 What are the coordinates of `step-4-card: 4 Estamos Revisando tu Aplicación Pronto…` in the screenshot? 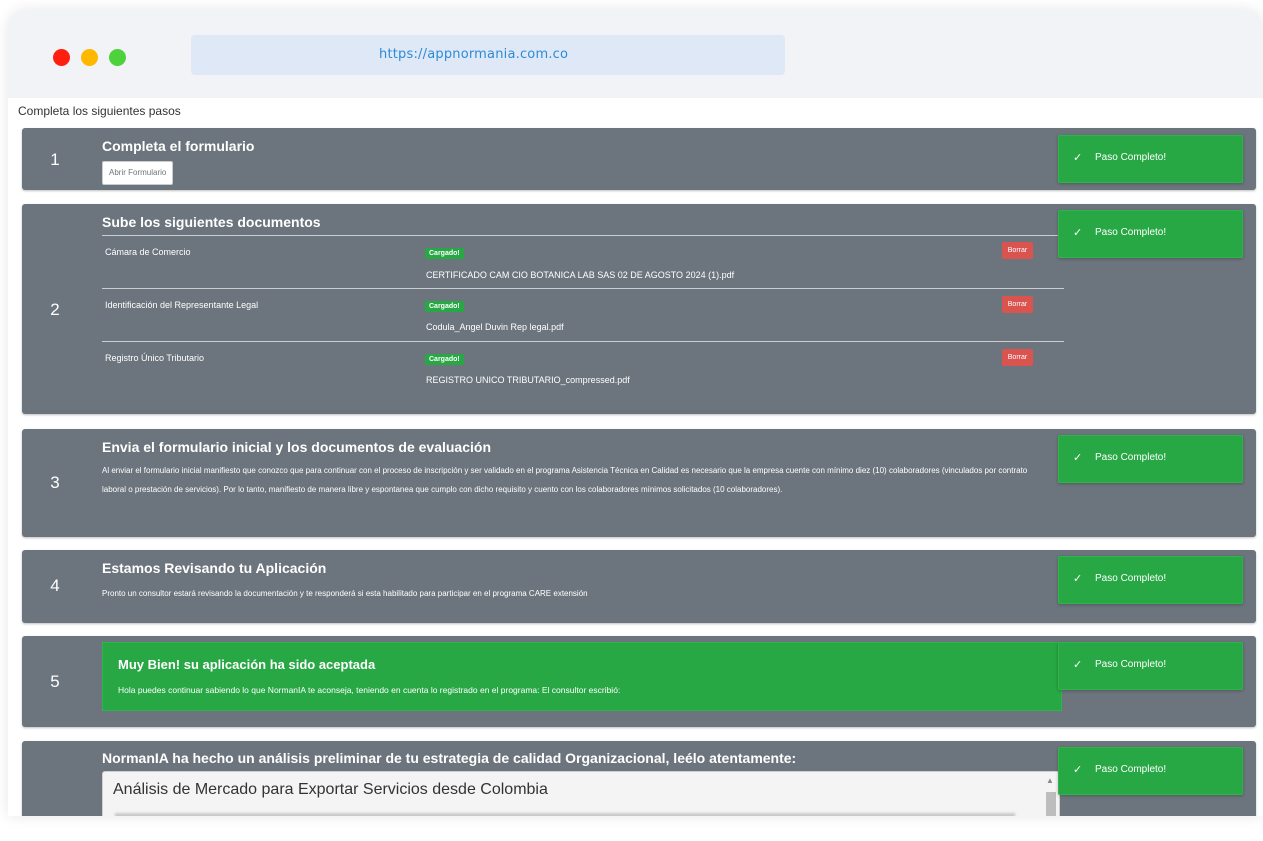 It's located at (639, 586).